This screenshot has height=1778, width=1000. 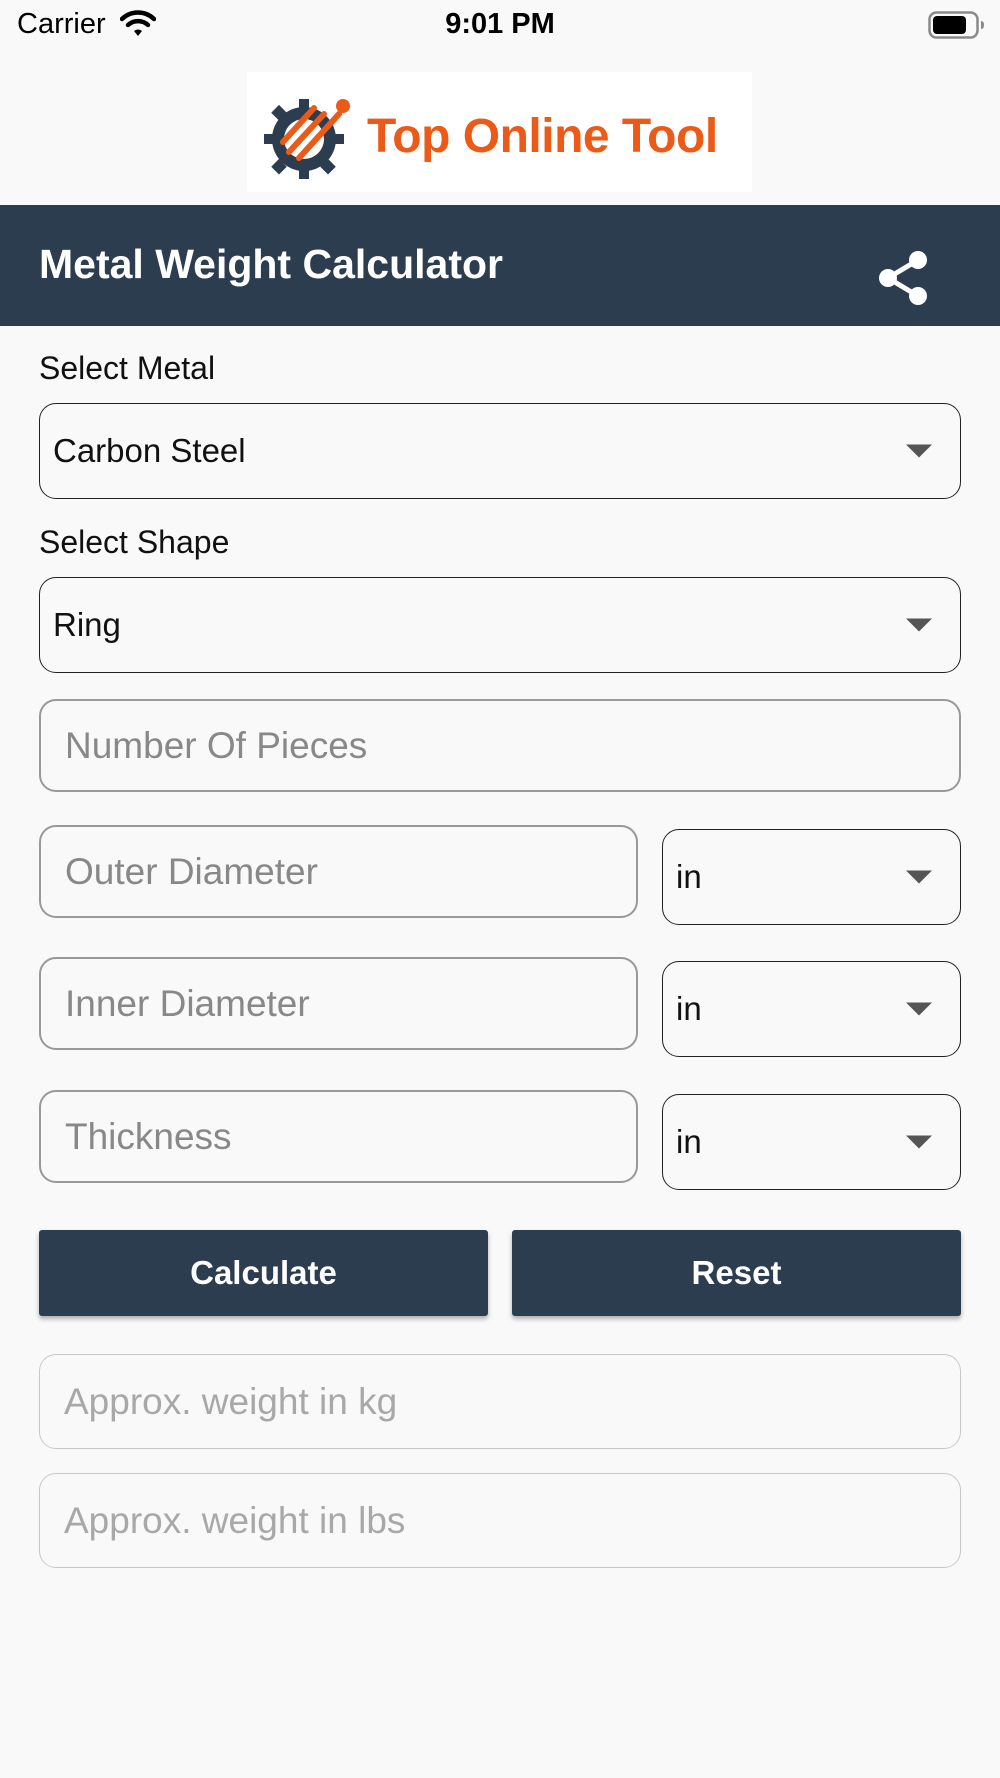 I want to click on calculate-button: Calculate, so click(x=263, y=1273).